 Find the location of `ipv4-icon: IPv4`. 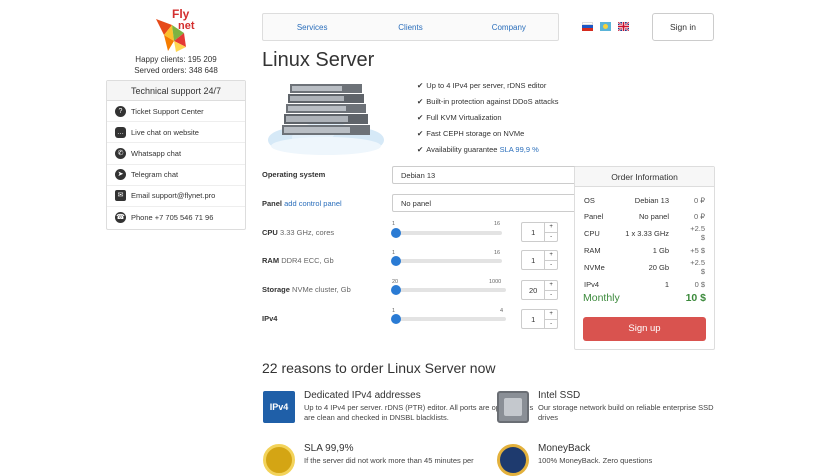

ipv4-icon: IPv4 is located at coordinates (279, 407).